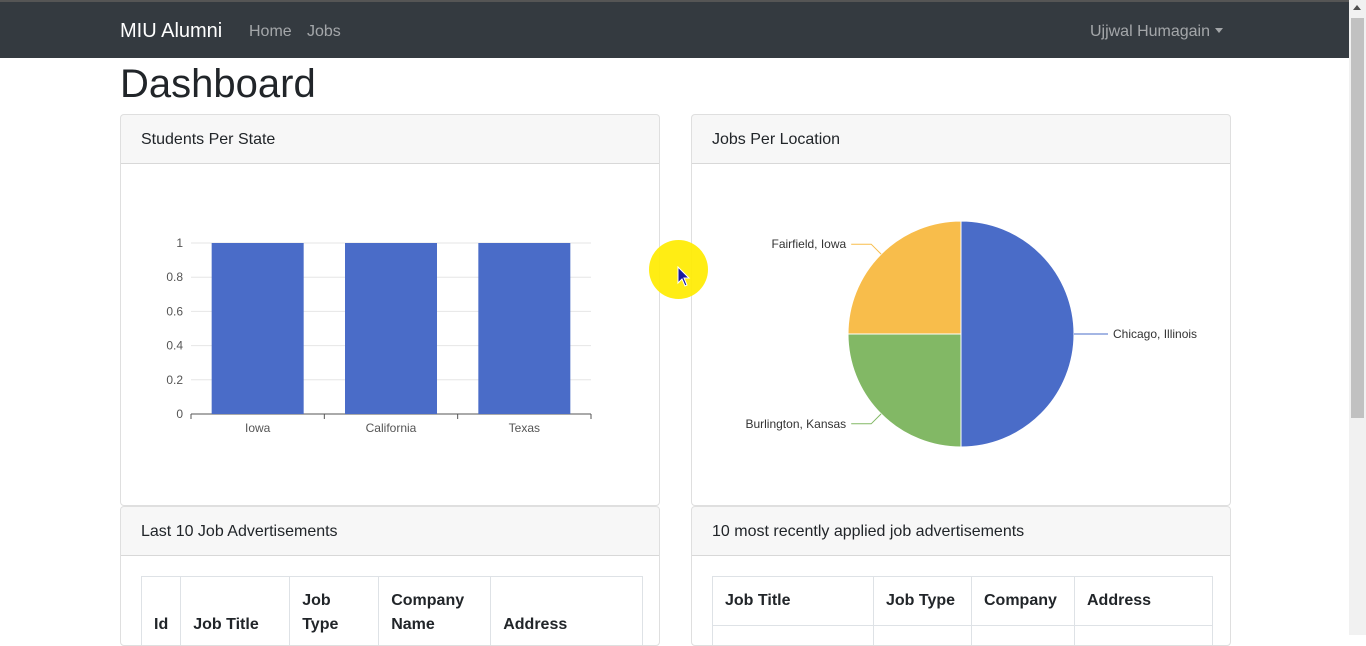 This screenshot has width=1366, height=646. I want to click on card-header: Students Per State, so click(390, 139).